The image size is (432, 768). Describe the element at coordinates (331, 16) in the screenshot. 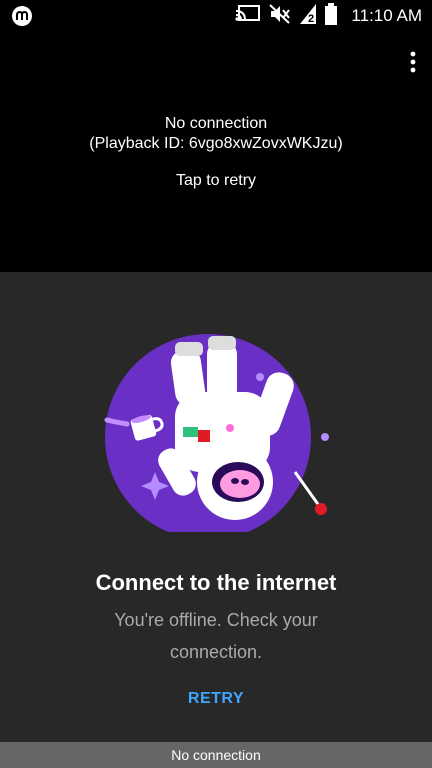

I see `battery-icon` at that location.